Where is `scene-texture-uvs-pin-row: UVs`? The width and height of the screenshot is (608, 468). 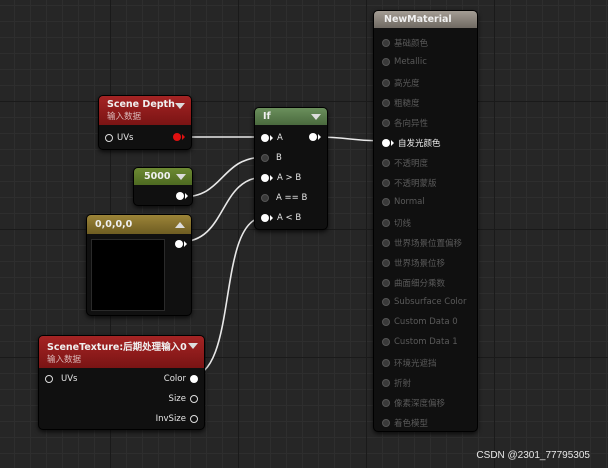
scene-texture-uvs-pin-row: UVs is located at coordinates (61, 379).